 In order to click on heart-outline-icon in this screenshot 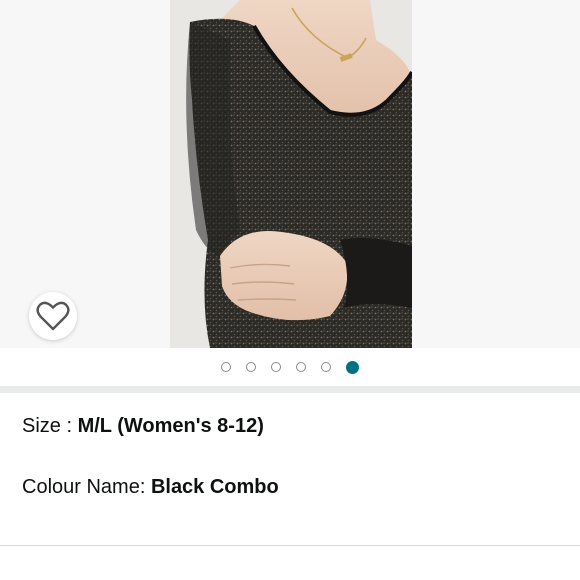, I will do `click(53, 316)`.